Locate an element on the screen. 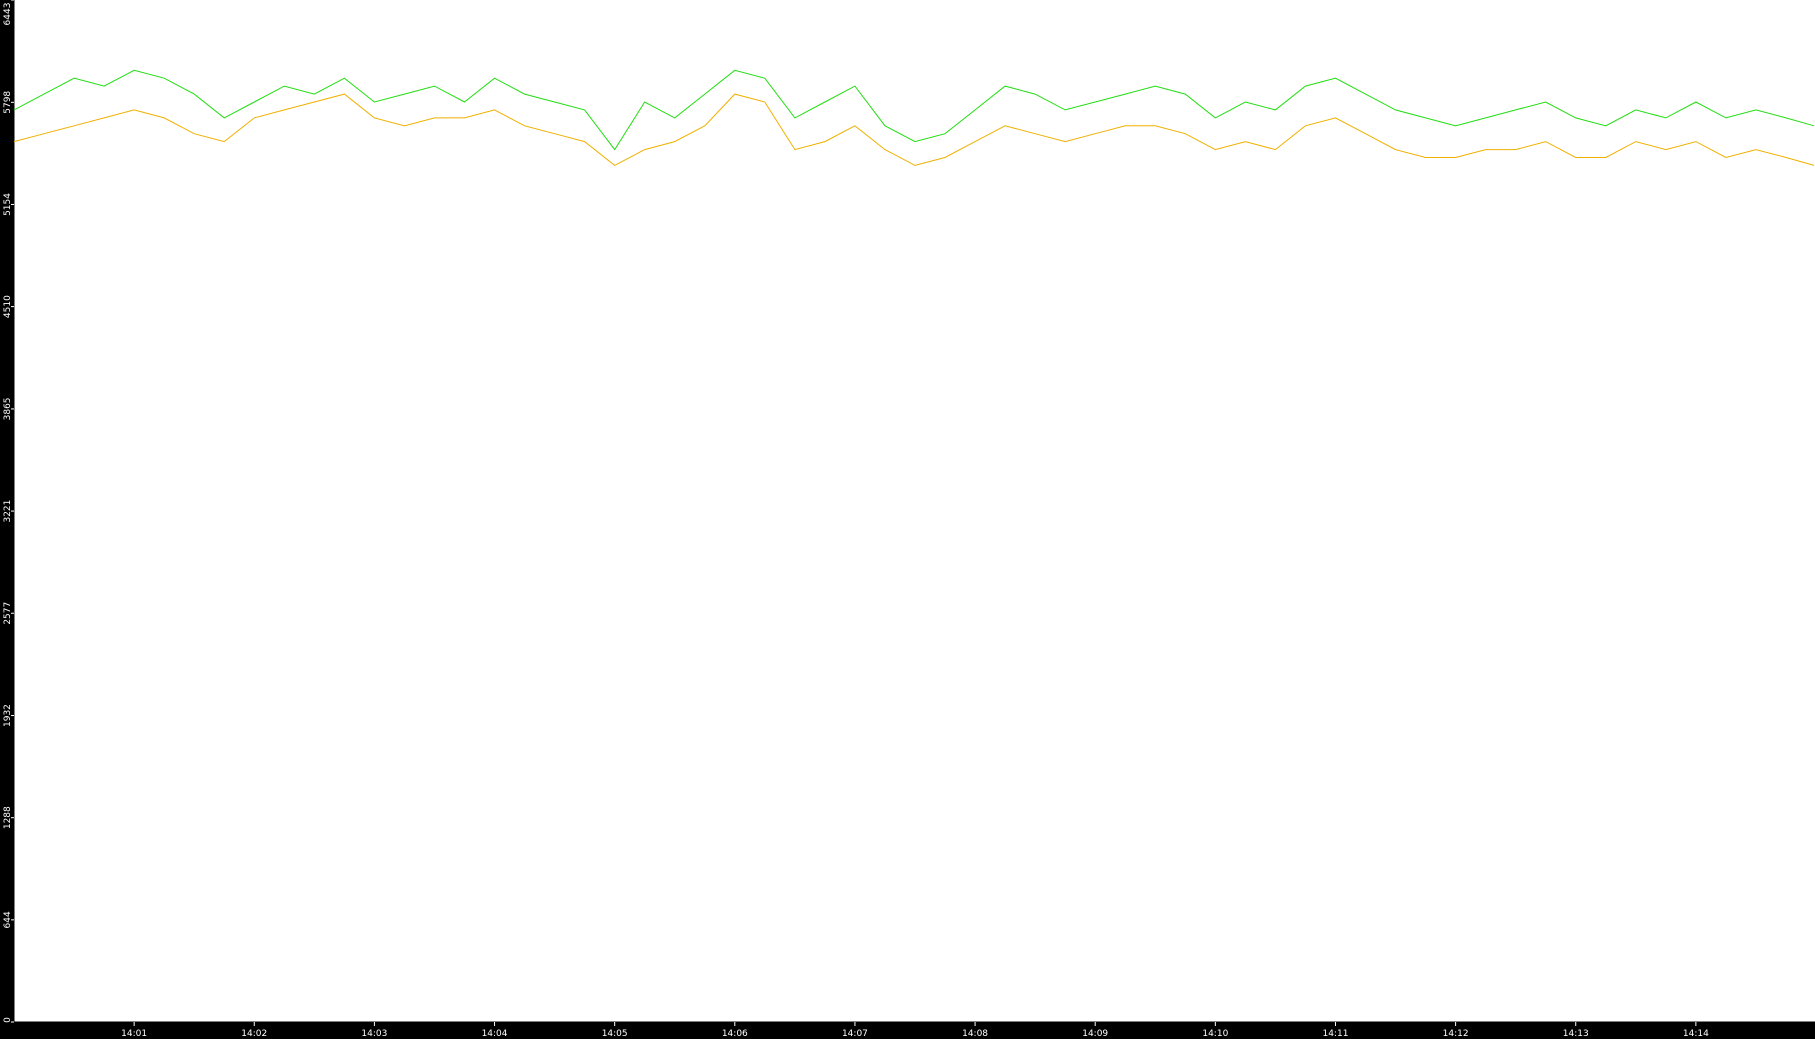  x-tick: 14:01 is located at coordinates (134, 1030).